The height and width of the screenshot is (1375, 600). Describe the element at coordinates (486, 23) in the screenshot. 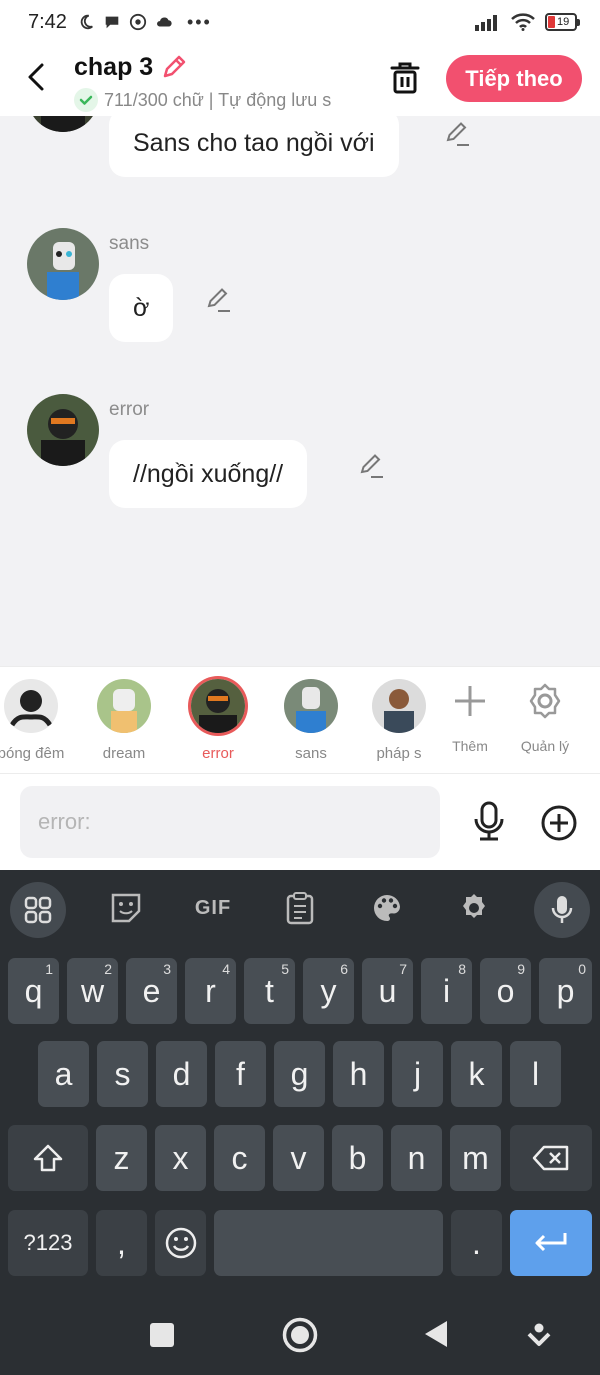

I see `signal-icon` at that location.